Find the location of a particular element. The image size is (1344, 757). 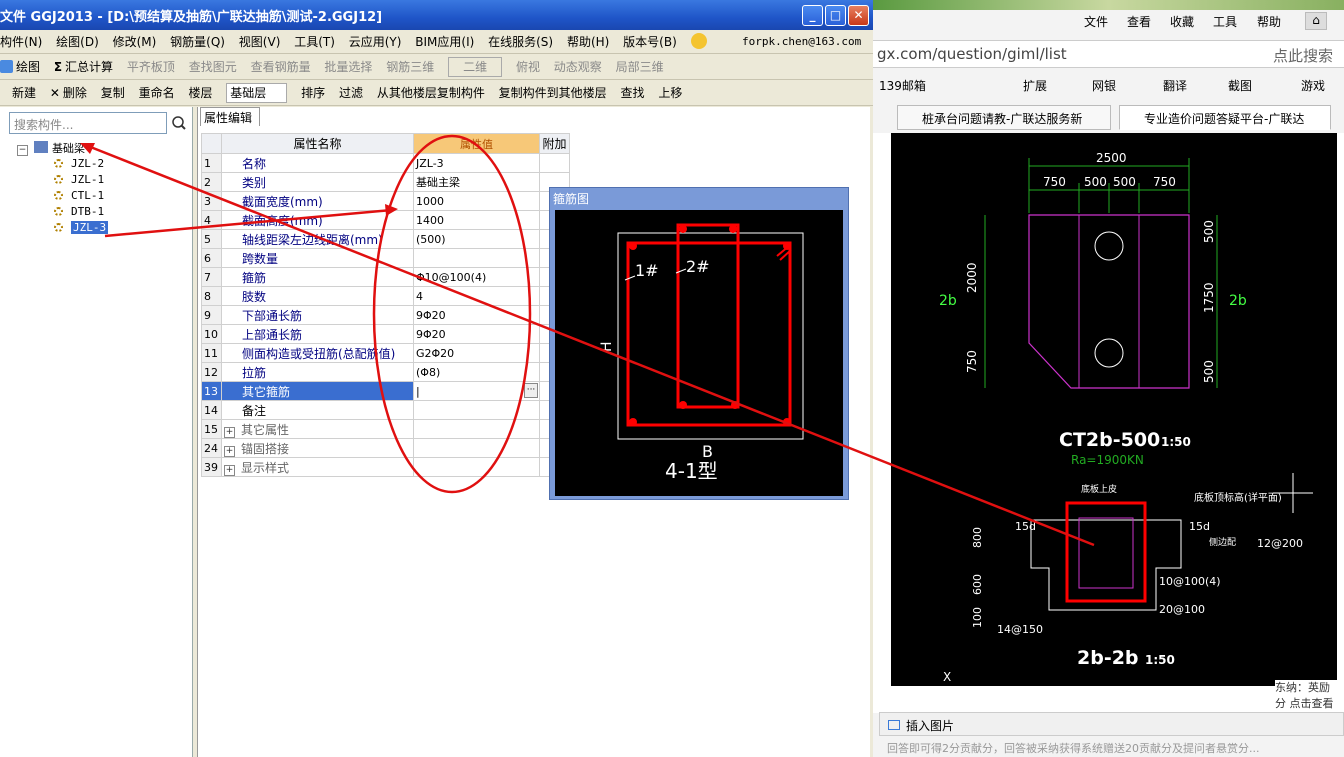

insert-image-bar: 插入图片 is located at coordinates (1111, 724).